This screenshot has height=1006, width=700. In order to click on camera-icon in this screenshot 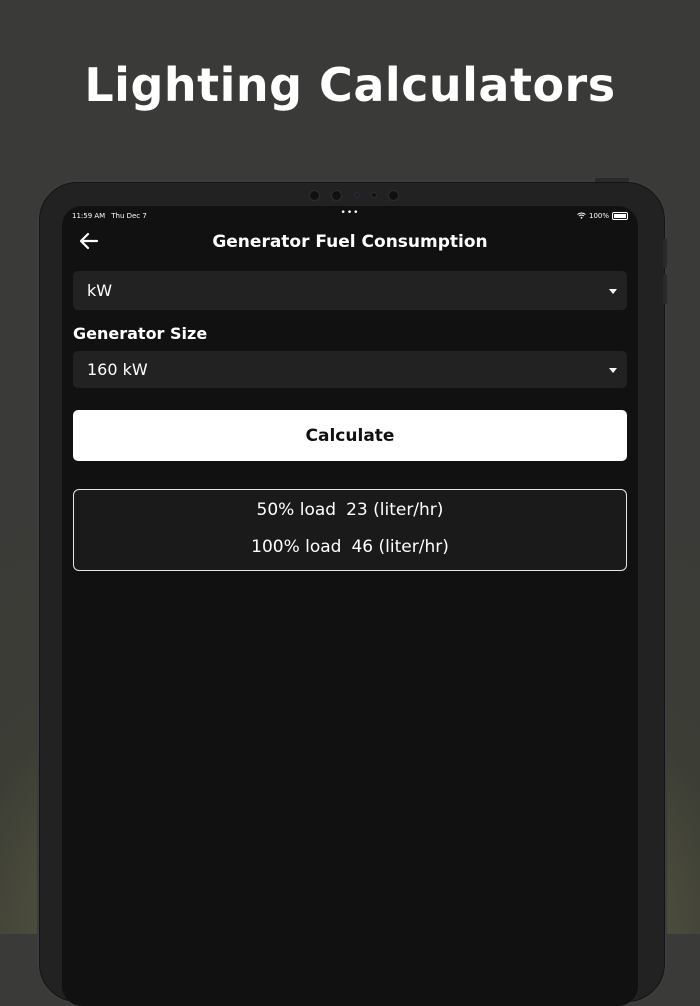, I will do `click(356, 195)`.